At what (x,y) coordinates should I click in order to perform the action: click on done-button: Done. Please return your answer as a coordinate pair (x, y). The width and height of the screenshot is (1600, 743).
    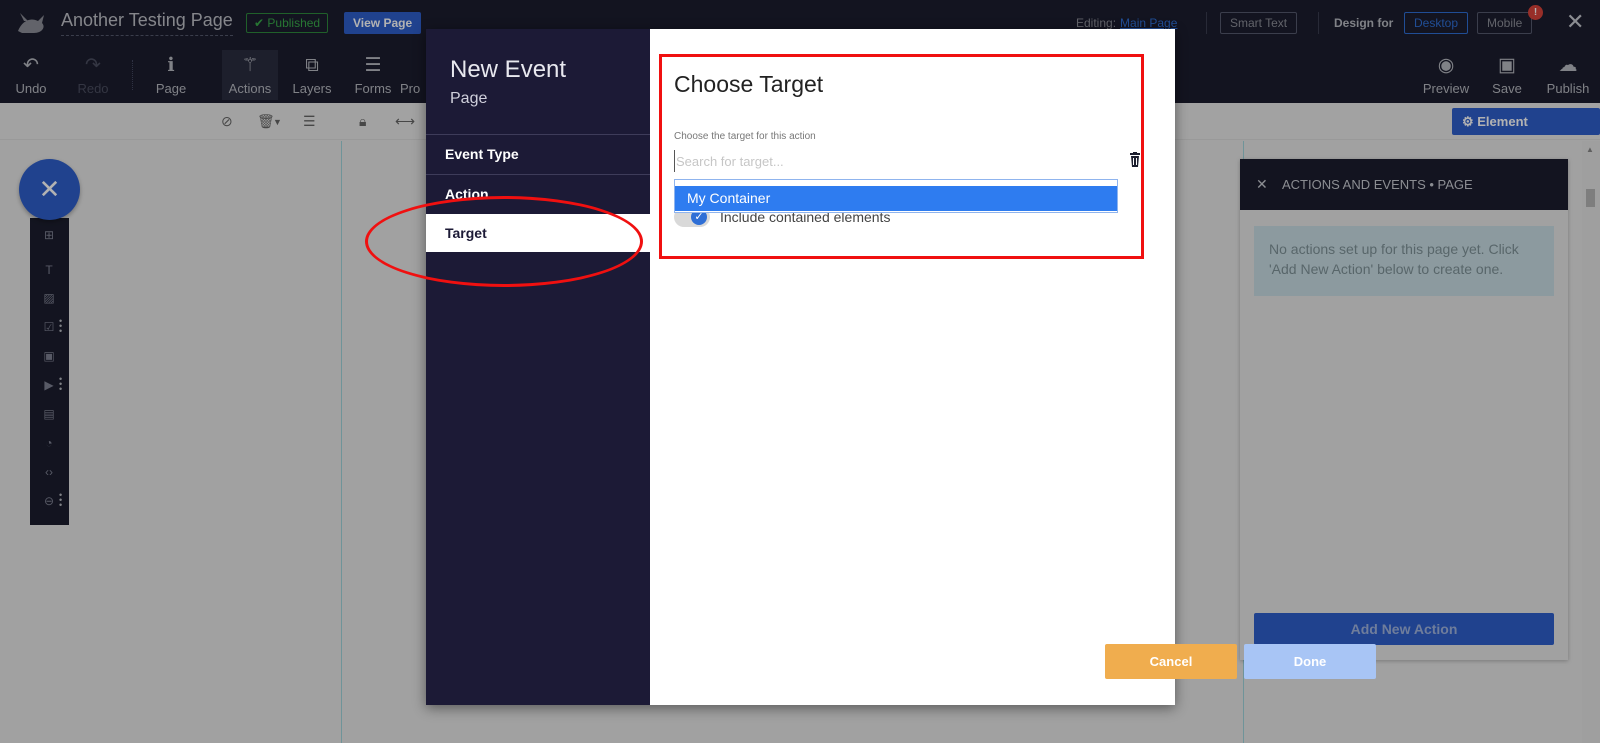
    Looking at the image, I should click on (1310, 661).